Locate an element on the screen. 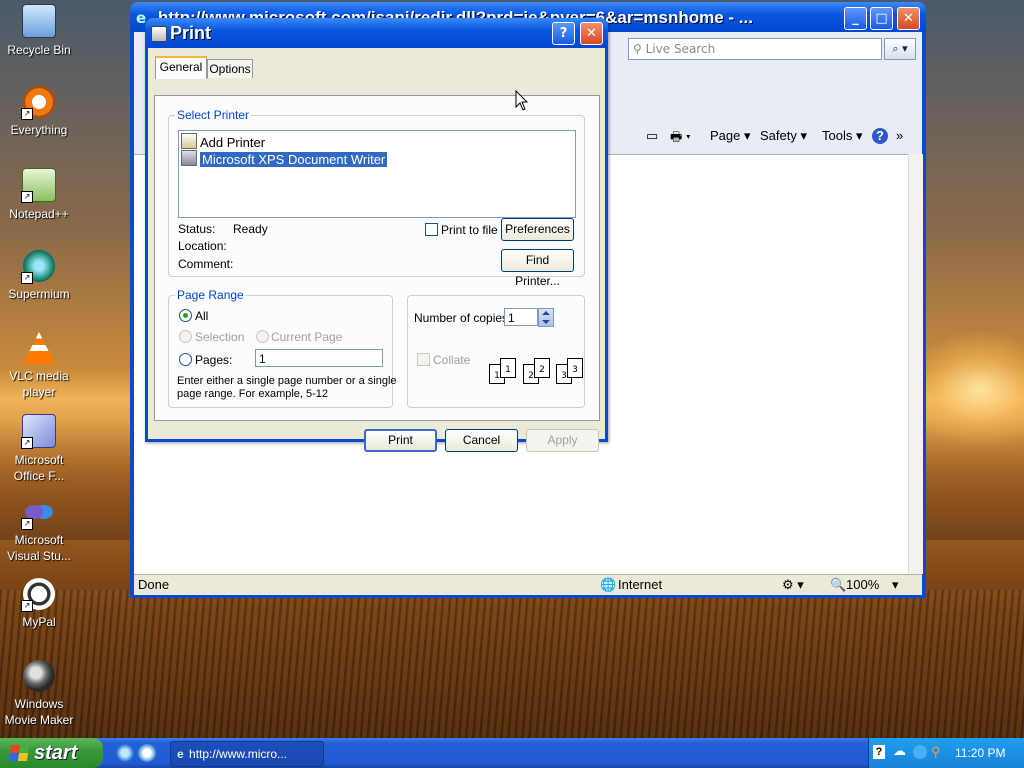 Image resolution: width=1024 pixels, height=768 pixels. status-value: Ready is located at coordinates (250, 229).